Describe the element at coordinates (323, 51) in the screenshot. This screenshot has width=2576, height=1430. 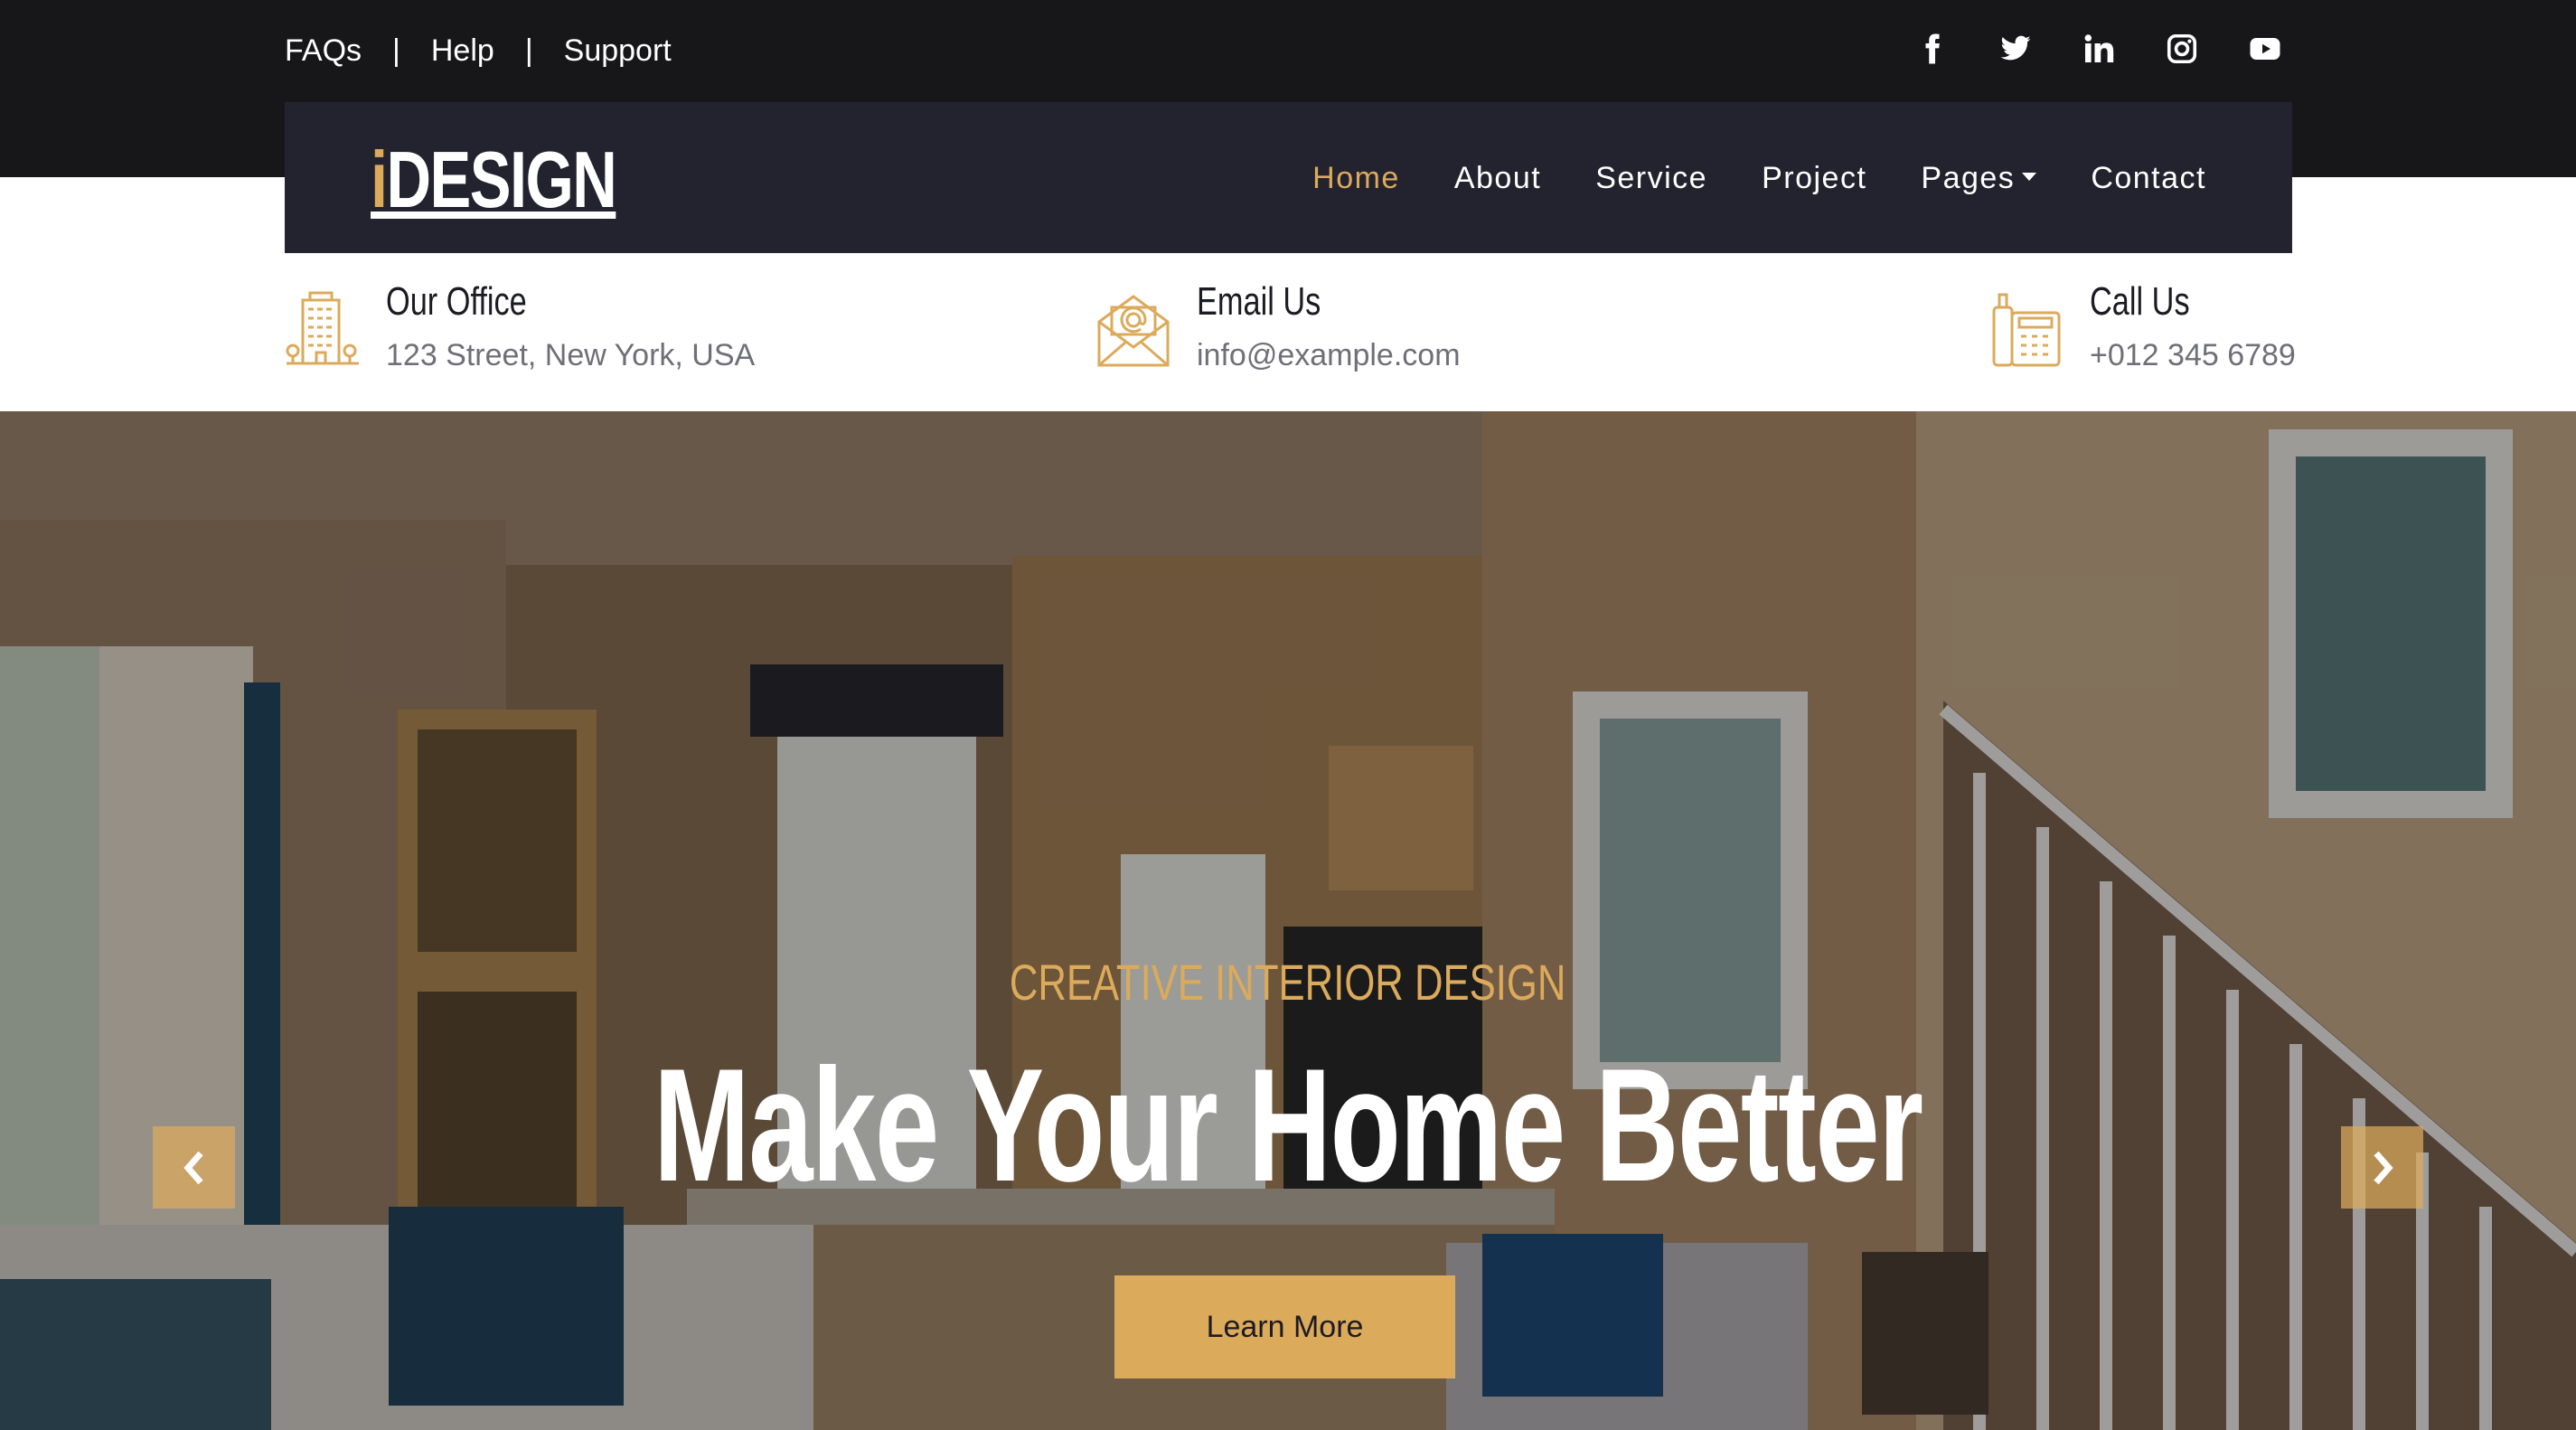
I see `faqs-link: FAQs` at that location.